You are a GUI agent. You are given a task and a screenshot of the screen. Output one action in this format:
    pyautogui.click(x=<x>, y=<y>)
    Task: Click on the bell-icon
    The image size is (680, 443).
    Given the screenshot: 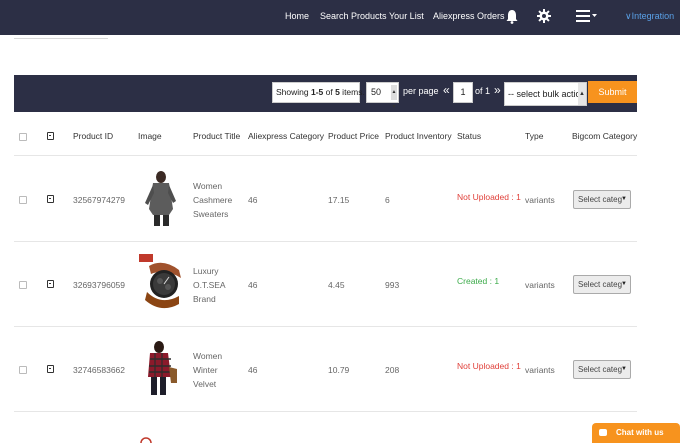 What is the action you would take?
    pyautogui.click(x=512, y=16)
    